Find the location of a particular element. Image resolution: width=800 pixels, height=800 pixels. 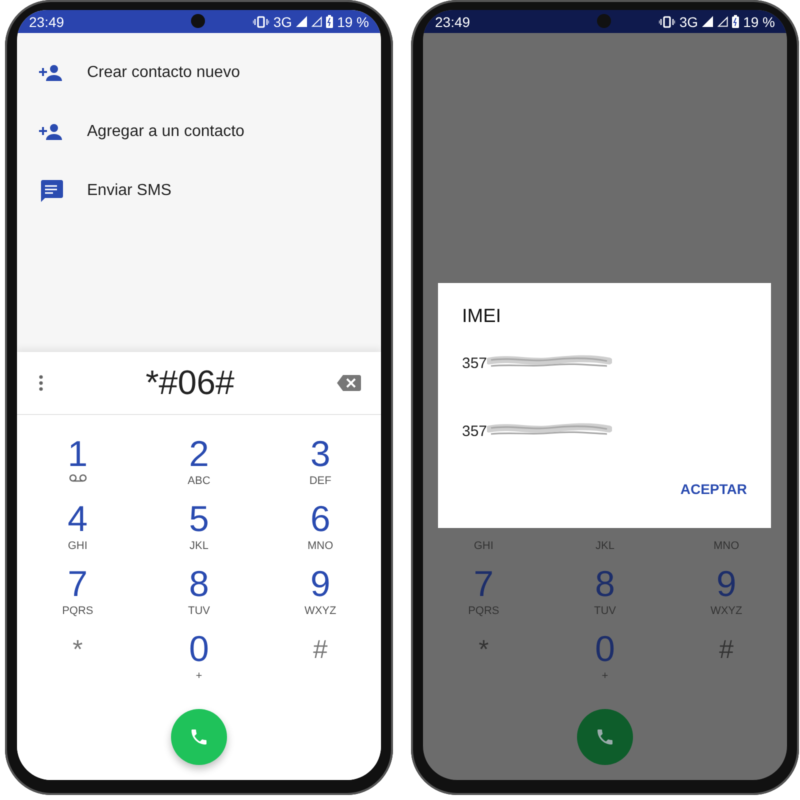

action-item: Enviar SMS is located at coordinates (199, 190).